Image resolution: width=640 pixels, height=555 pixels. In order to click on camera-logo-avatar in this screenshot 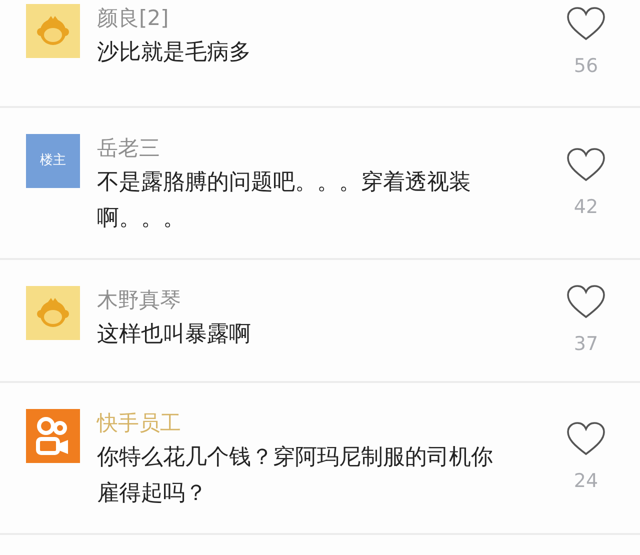, I will do `click(53, 435)`.